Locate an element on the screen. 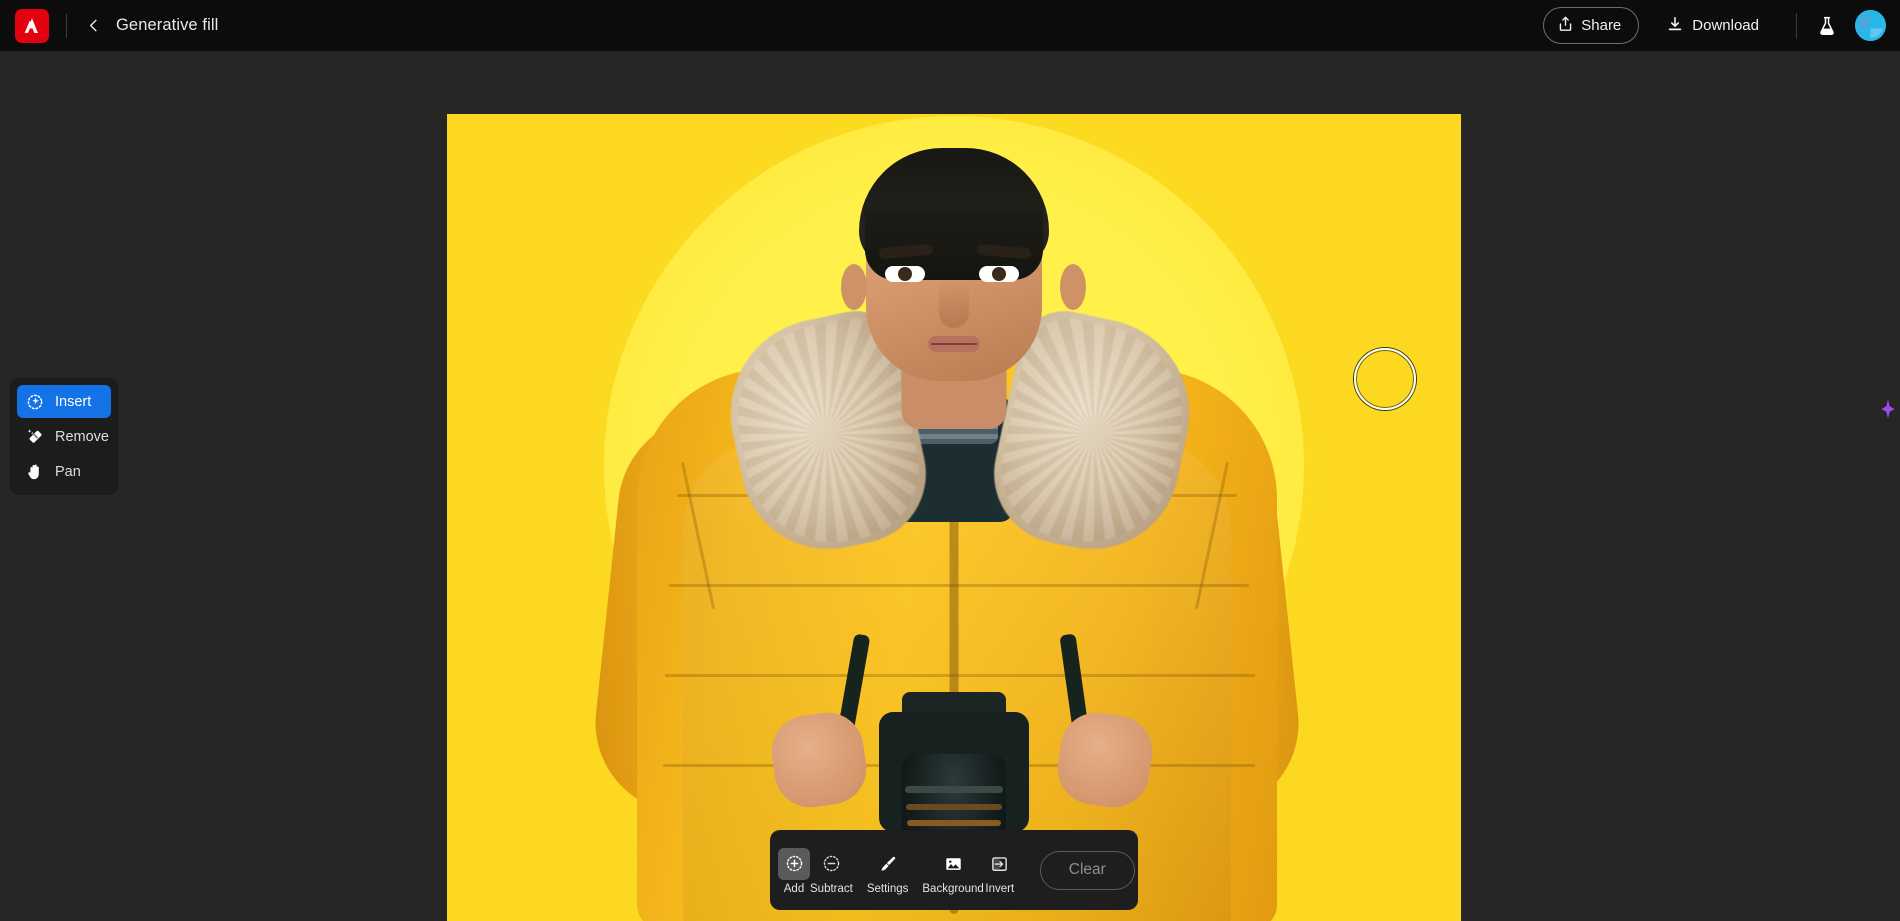 This screenshot has height=921, width=1900. toolbar-subtract: Subtract is located at coordinates (831, 870).